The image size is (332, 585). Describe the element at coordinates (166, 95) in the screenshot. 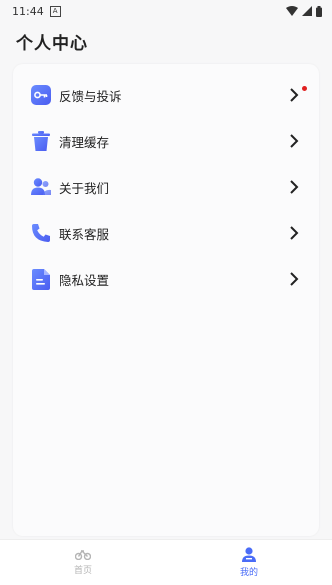

I see `menu-item-feedback: 反馈与投诉` at that location.